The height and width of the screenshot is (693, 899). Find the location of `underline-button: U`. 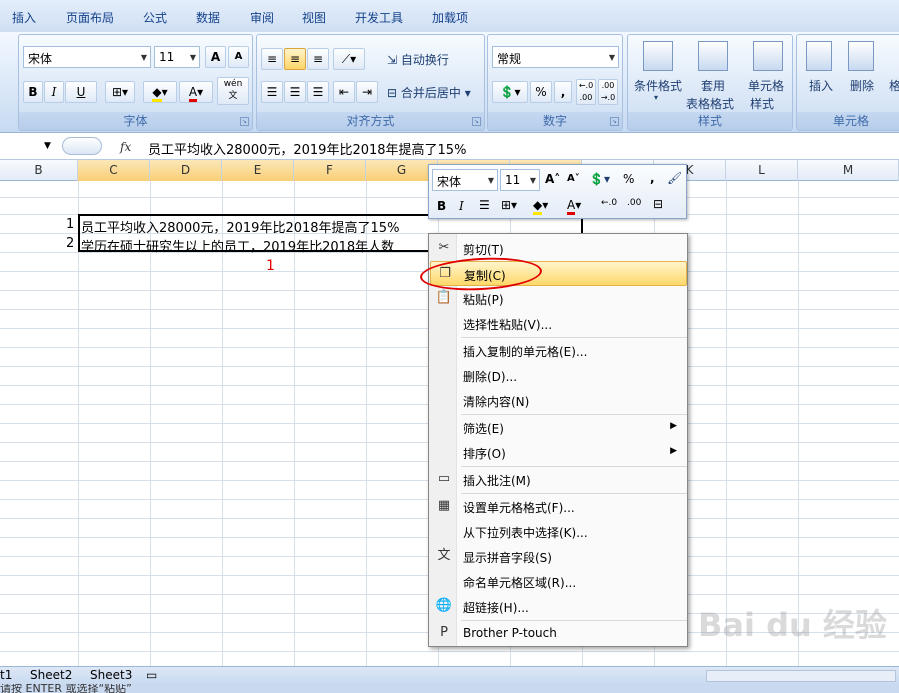

underline-button: U is located at coordinates (81, 92).